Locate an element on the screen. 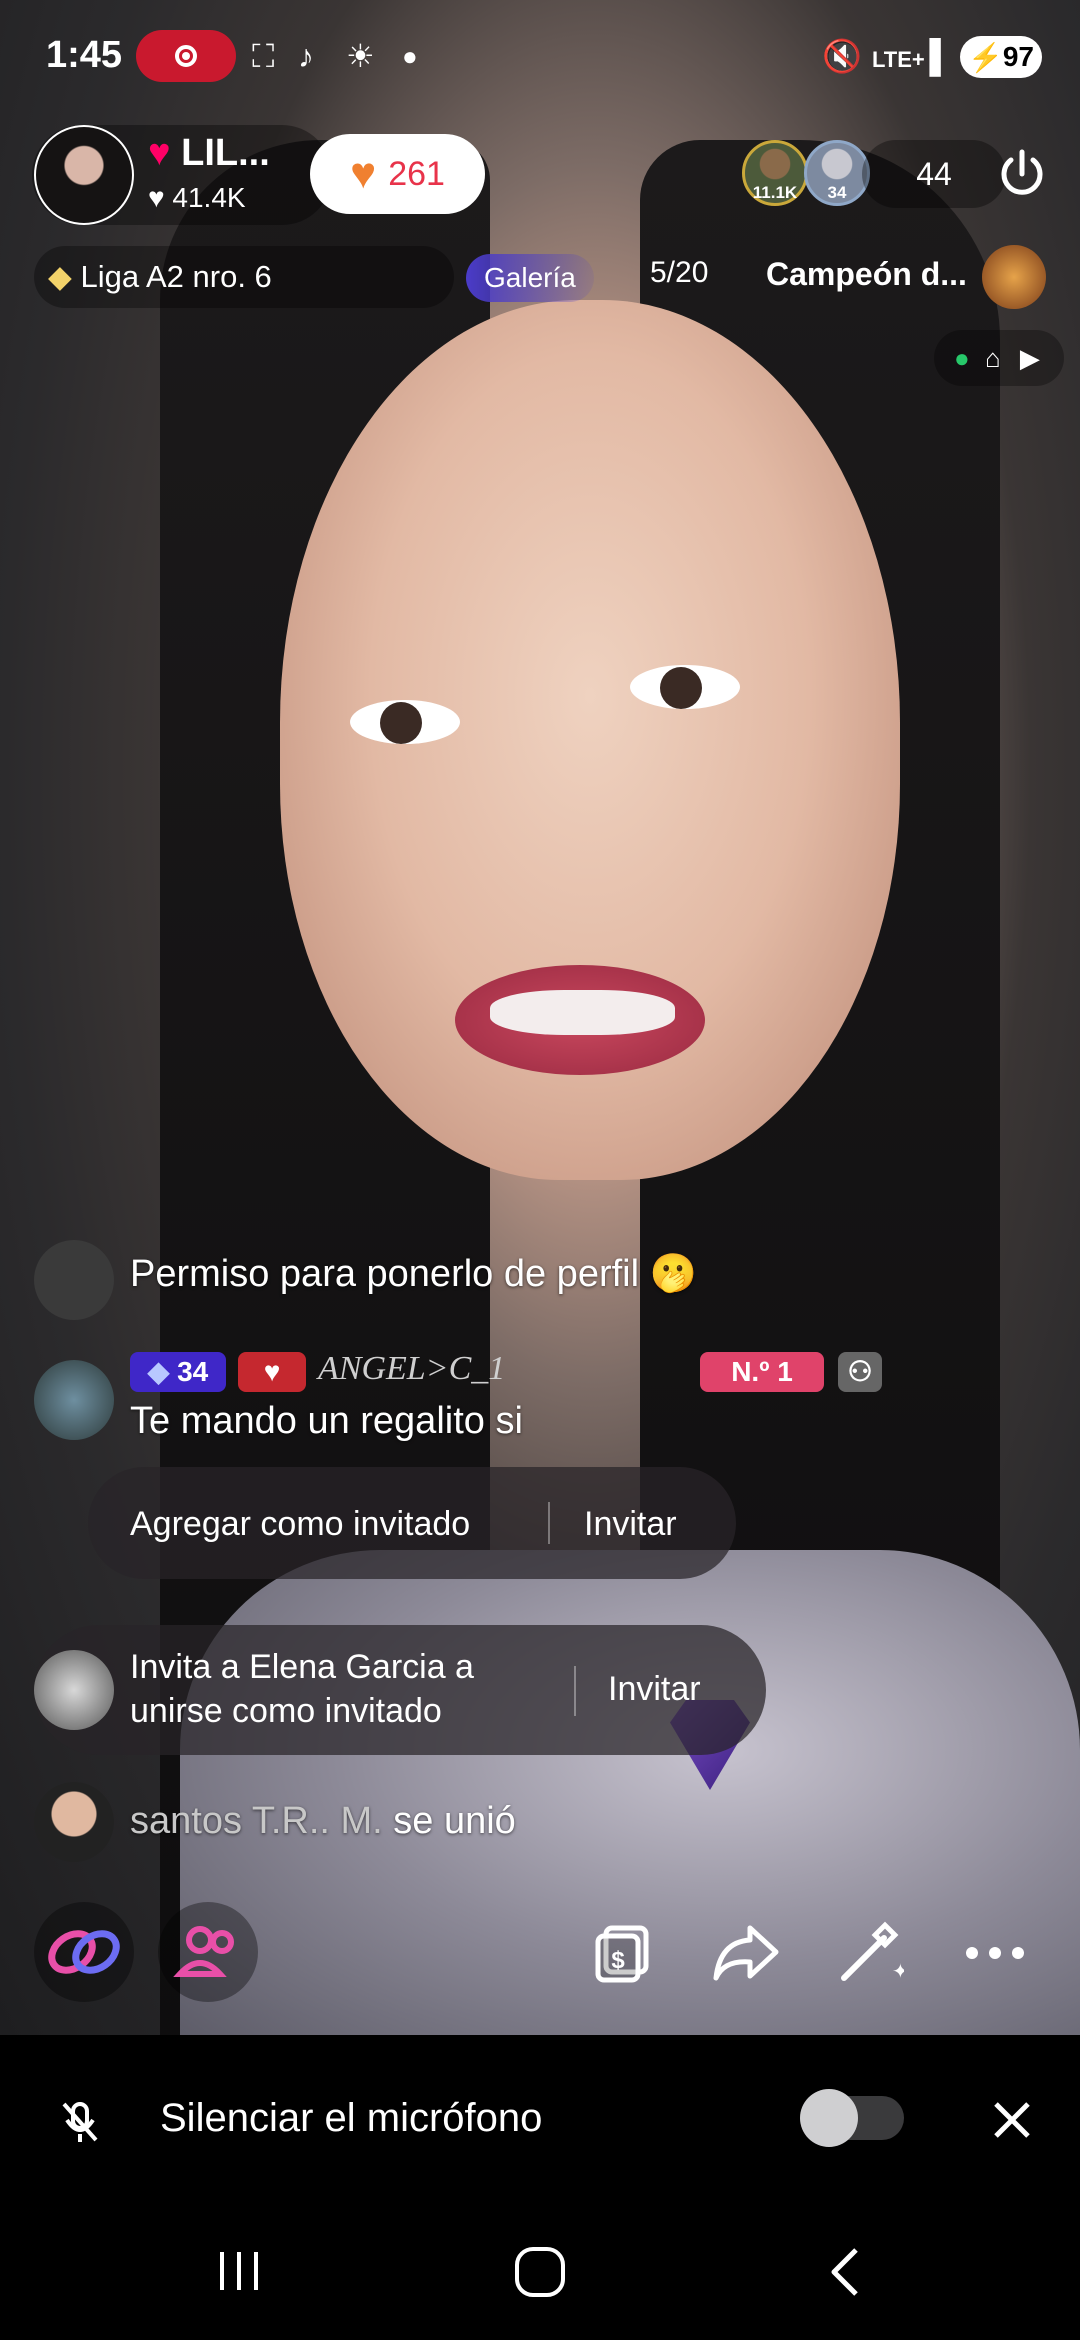  more-options-icon is located at coordinates (995, 1953).